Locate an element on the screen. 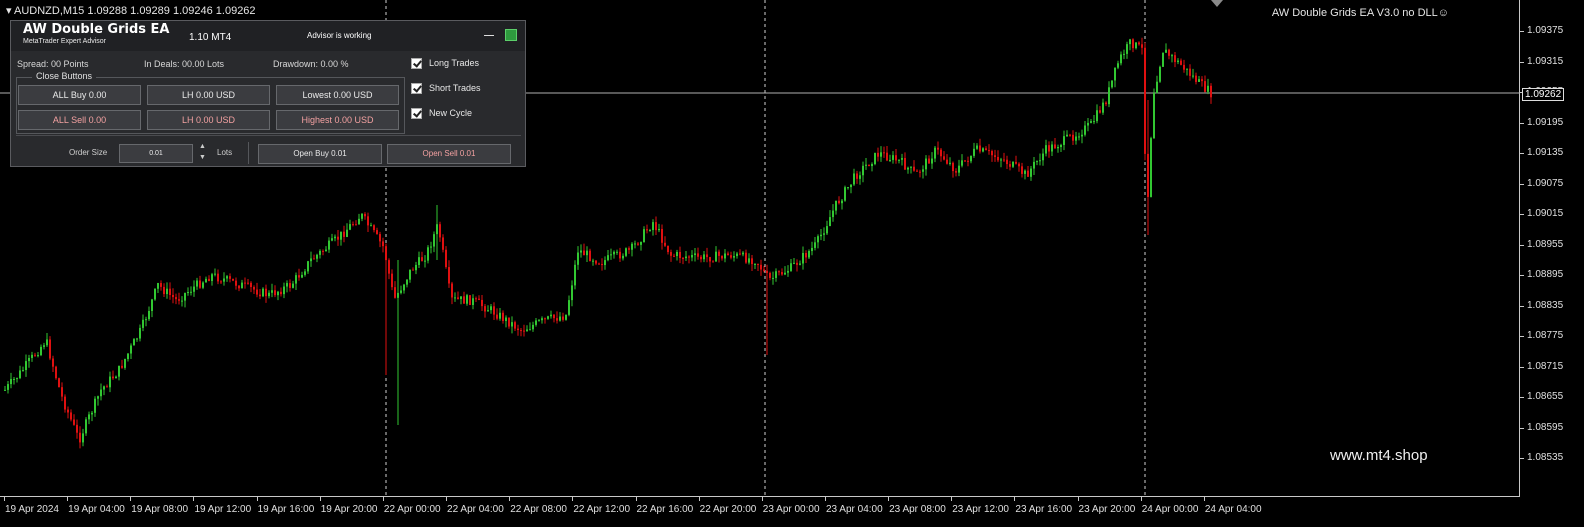  all-sell-button: ALL Sell 0.00 is located at coordinates (79, 120).